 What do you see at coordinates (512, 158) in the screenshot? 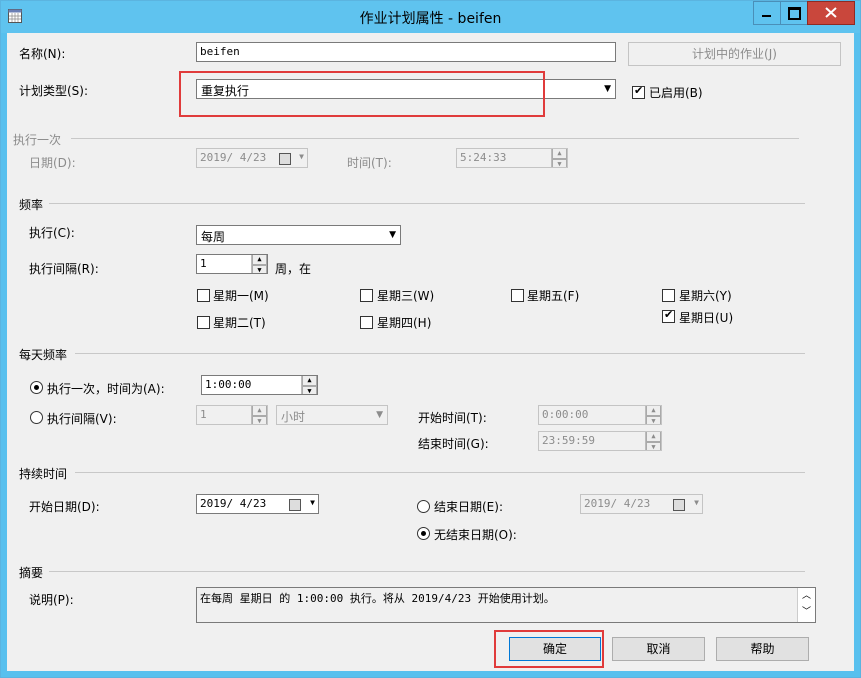
I see `once-time-input: 5:24:33 ▲ ▼` at bounding box center [512, 158].